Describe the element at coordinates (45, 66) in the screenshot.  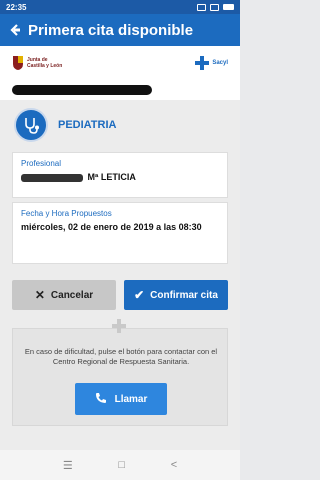
I see `jcyl-text-2: Castilla y León` at that location.